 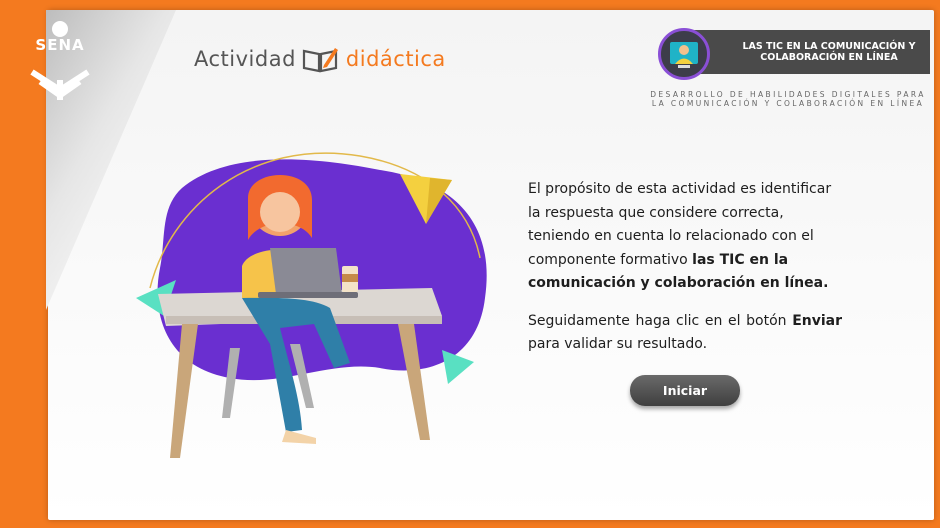 I want to click on sena-logo-icon, so click(x=60, y=60).